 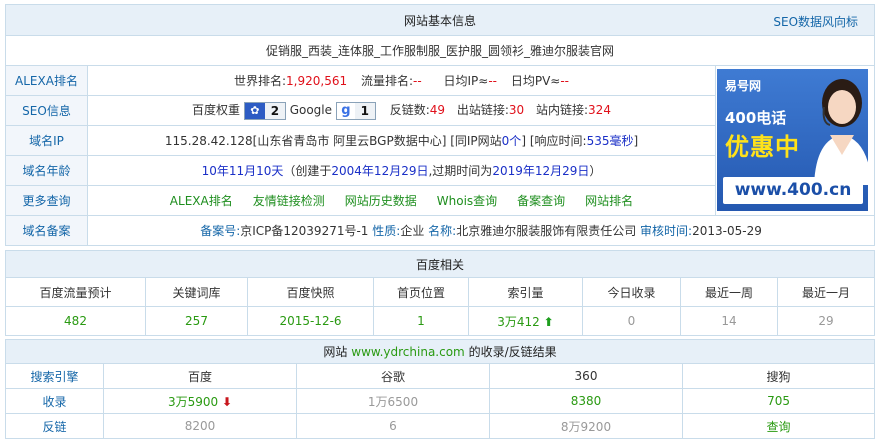 I want to click on google-label: Google, so click(x=311, y=110).